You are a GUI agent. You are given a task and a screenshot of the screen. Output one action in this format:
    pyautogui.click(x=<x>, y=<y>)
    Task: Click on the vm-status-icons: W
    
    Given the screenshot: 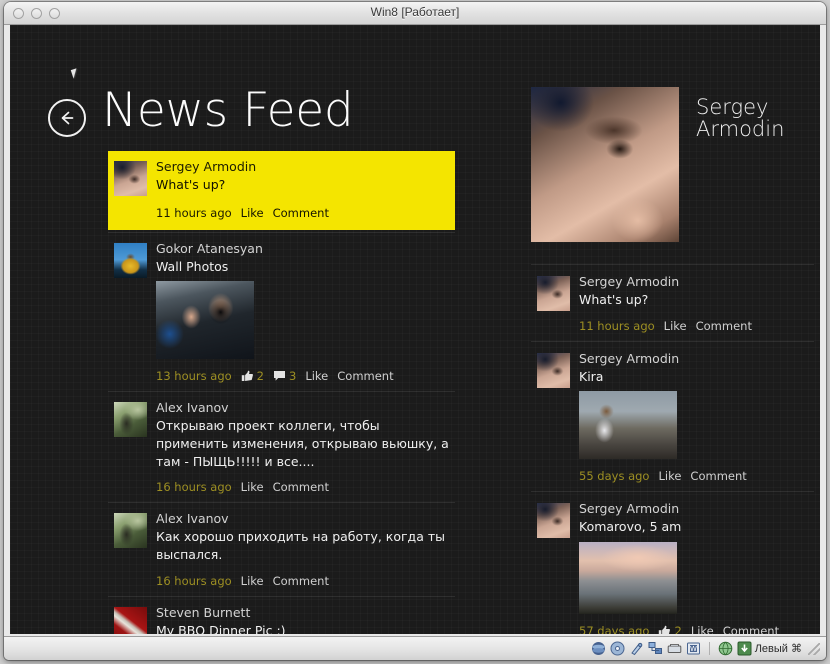 What is the action you would take?
    pyautogui.click(x=671, y=648)
    